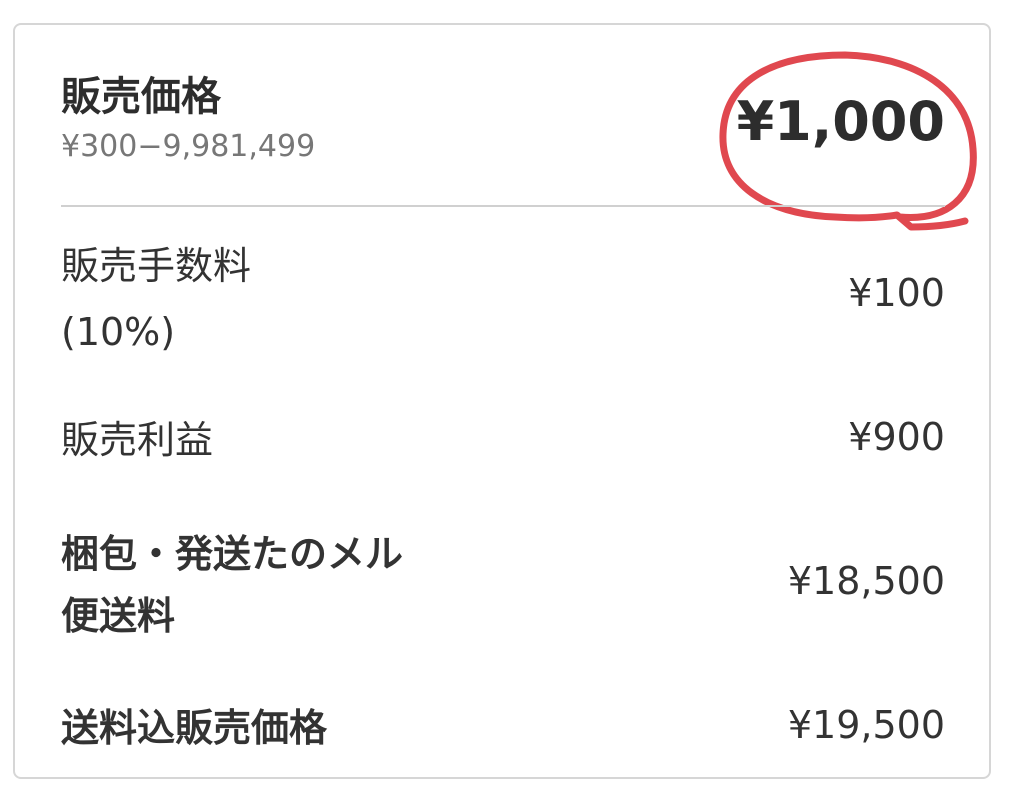 Image resolution: width=1019 pixels, height=794 pixels. I want to click on price-label: 販売価格, so click(141, 97).